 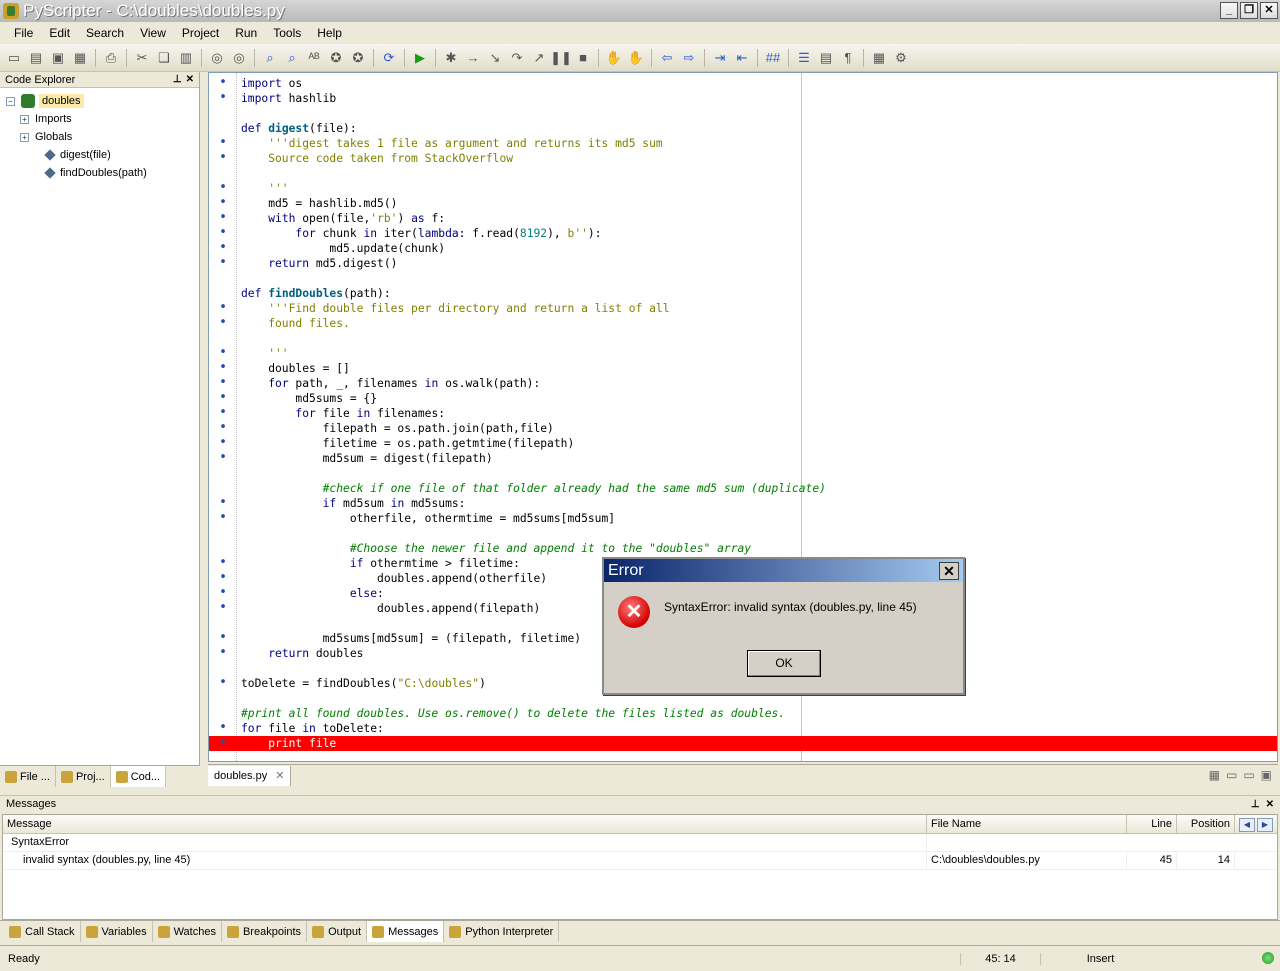 What do you see at coordinates (111, 58) in the screenshot?
I see `print-icon: ⎙` at bounding box center [111, 58].